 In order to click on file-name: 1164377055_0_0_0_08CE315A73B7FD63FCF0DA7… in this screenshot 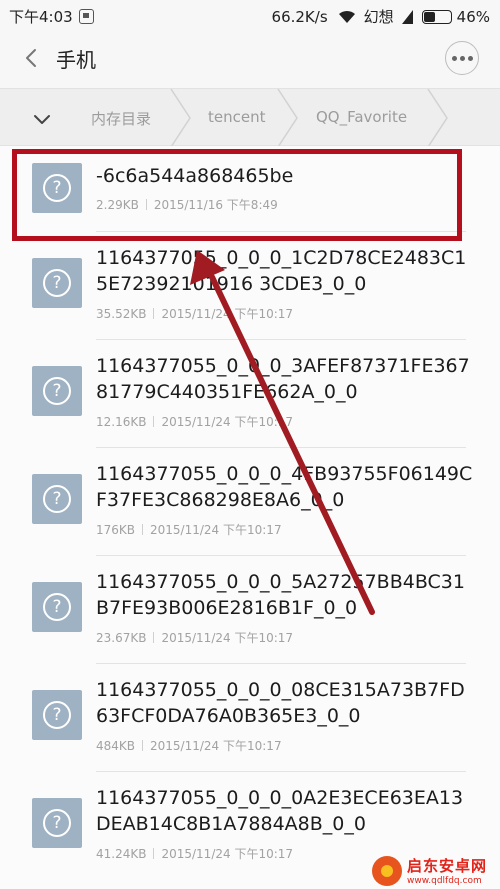, I will do `click(280, 703)`.